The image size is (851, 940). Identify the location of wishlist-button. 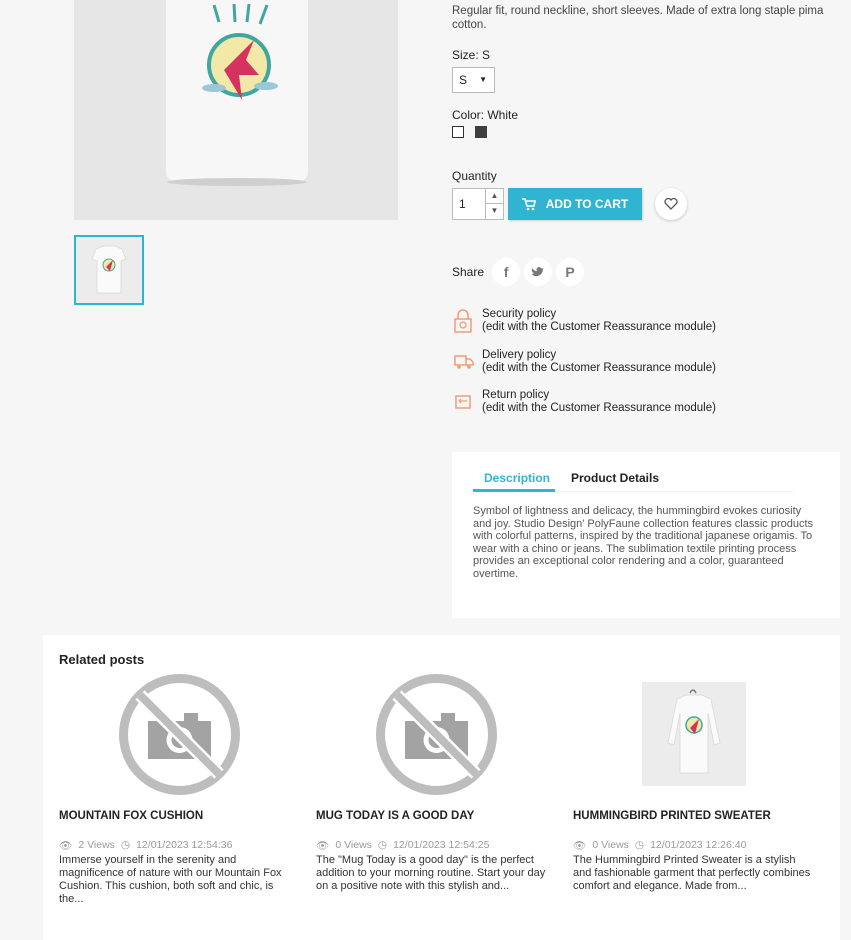
(671, 204).